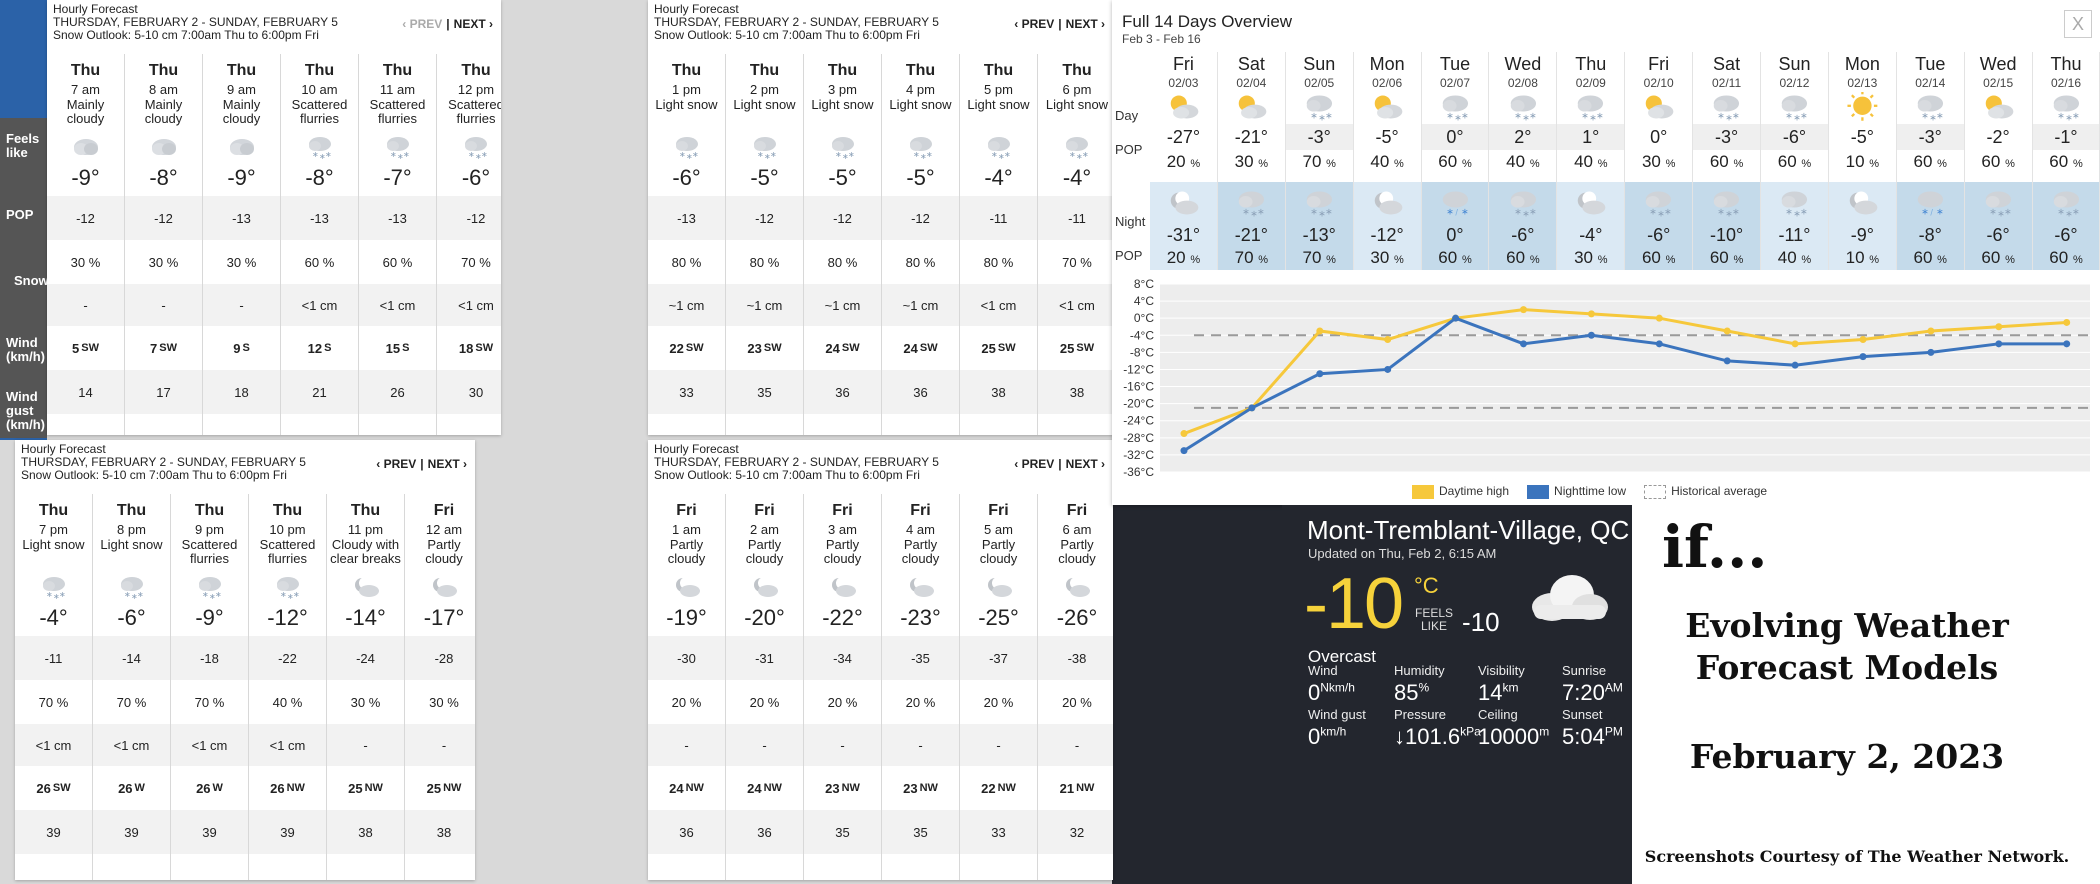 The height and width of the screenshot is (884, 2100). Describe the element at coordinates (1319, 162) in the screenshot. I see `overview-day-pop: 70 %` at that location.